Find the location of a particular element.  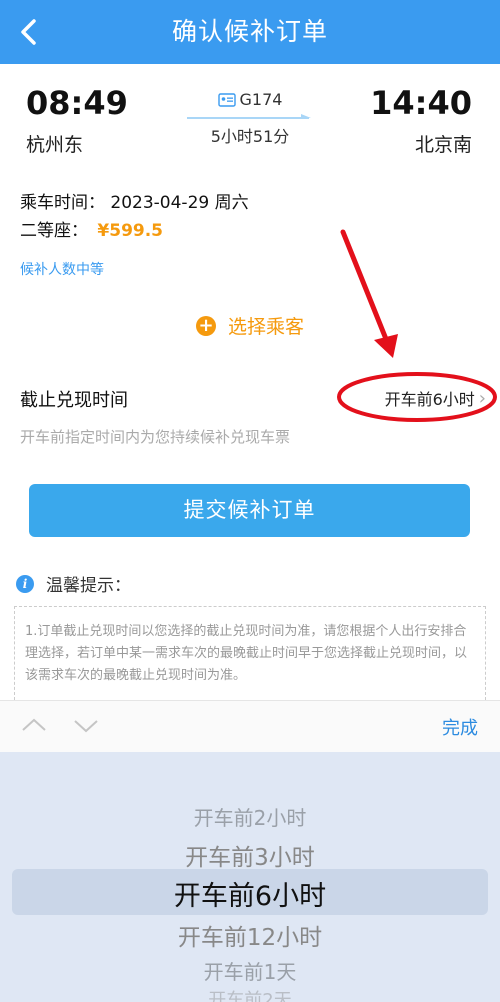

select-passenger-label: 选择乘客 is located at coordinates (265, 327).